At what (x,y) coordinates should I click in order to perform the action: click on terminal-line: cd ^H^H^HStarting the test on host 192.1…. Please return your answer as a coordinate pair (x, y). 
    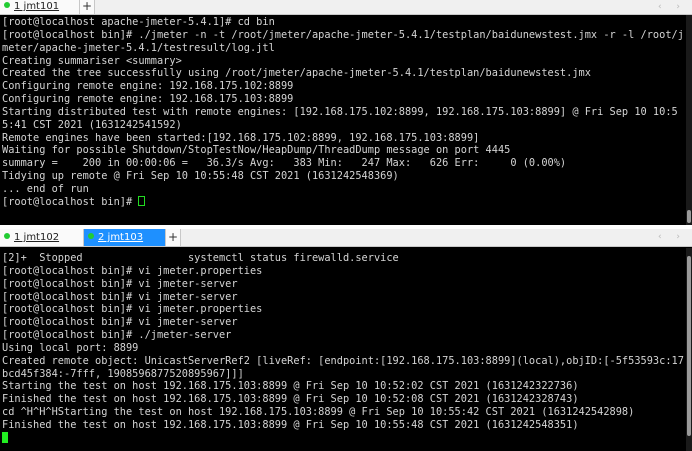
    Looking at the image, I should click on (344, 412).